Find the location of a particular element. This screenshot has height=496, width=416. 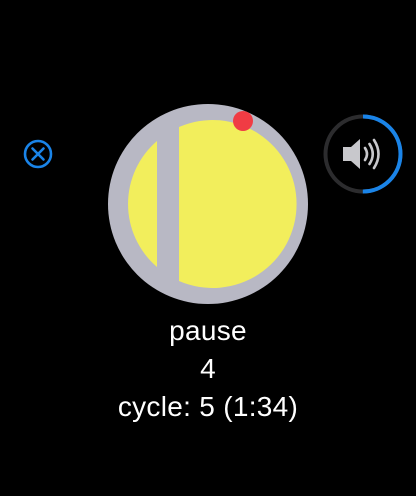

speaker-wave-icon is located at coordinates (361, 154).